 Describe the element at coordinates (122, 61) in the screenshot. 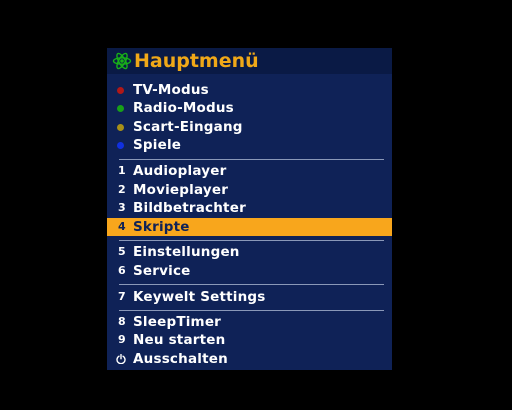

I see `atom-icon` at that location.